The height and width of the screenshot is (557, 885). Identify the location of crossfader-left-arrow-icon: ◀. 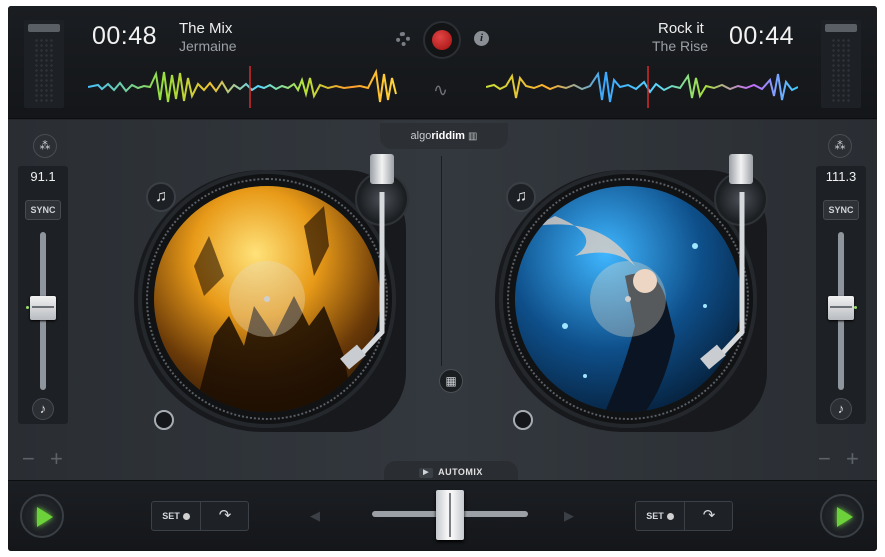
(315, 516).